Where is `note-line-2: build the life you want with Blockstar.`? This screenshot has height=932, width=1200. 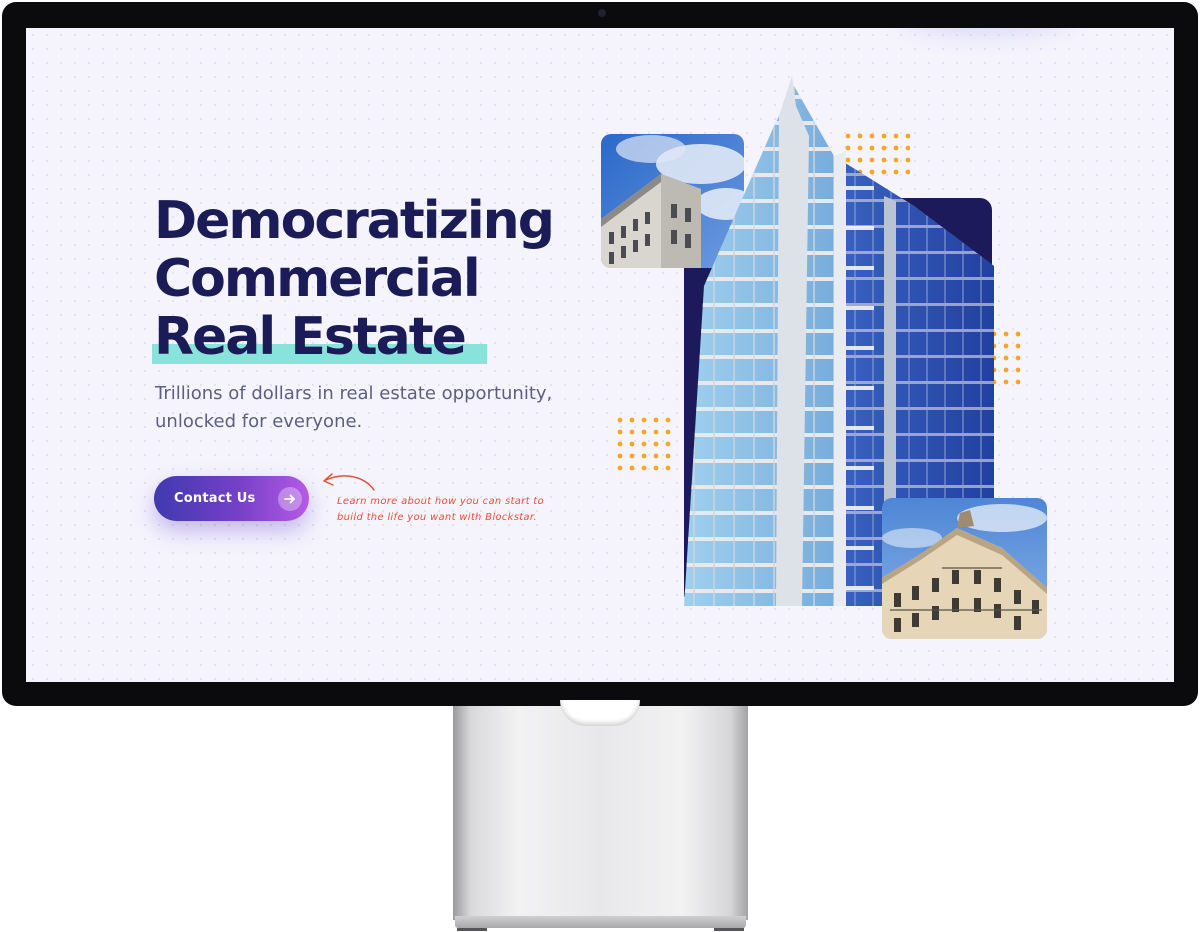
note-line-2: build the life you want with Blockstar. is located at coordinates (437, 517).